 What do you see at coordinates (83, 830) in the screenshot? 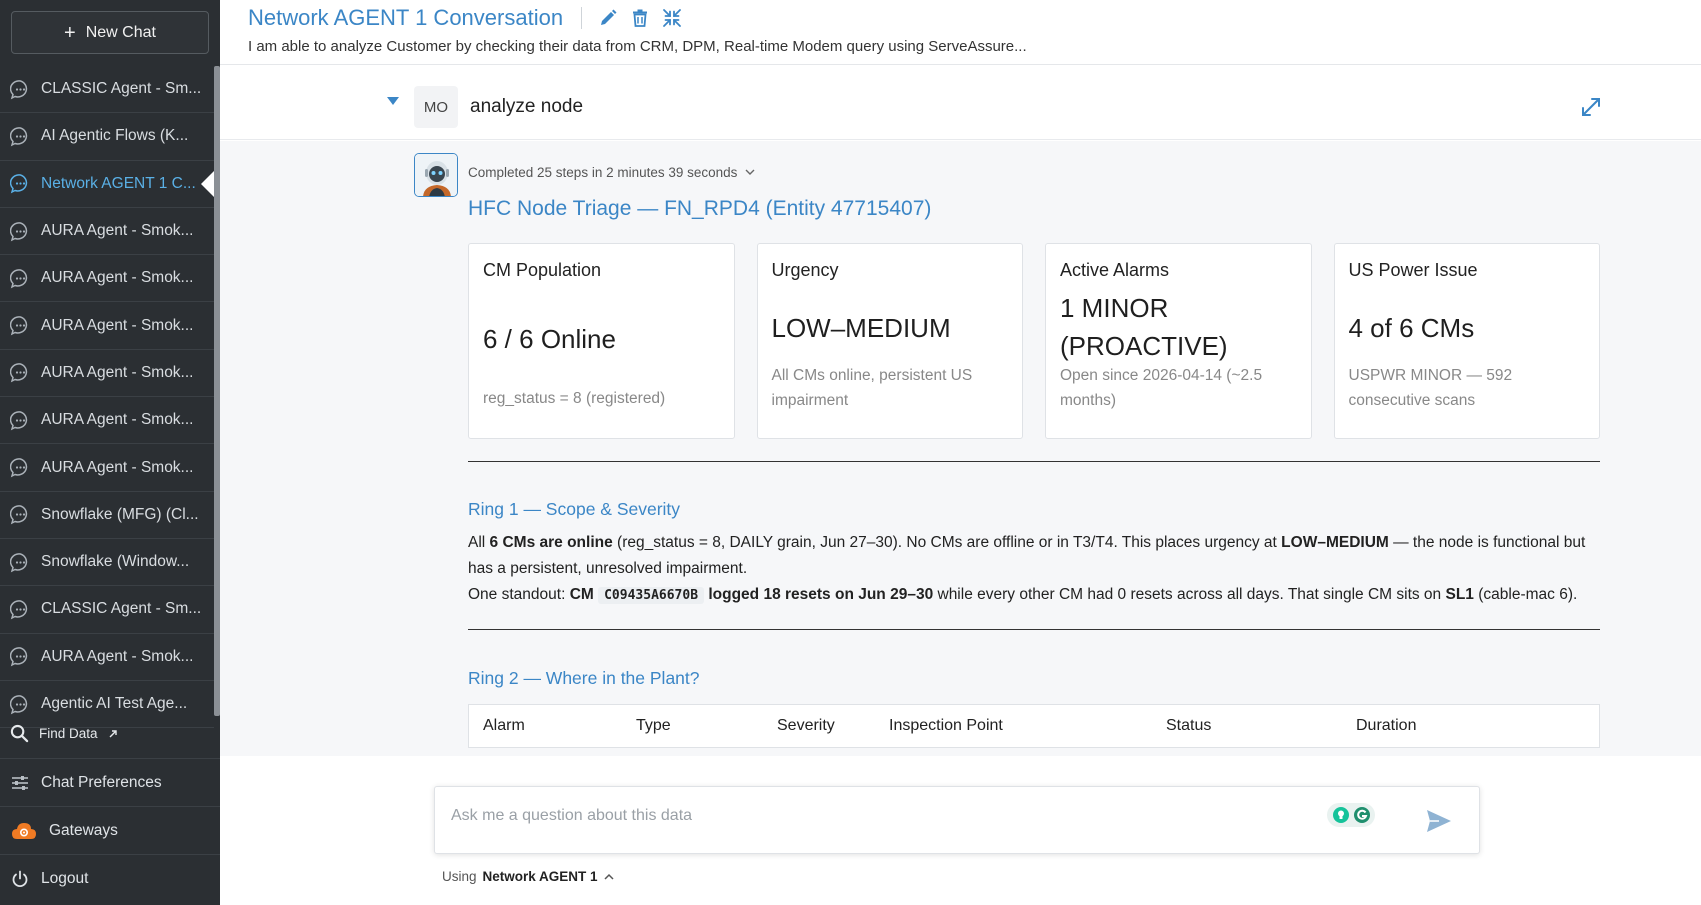
I see `gateways-label: Gateways` at bounding box center [83, 830].